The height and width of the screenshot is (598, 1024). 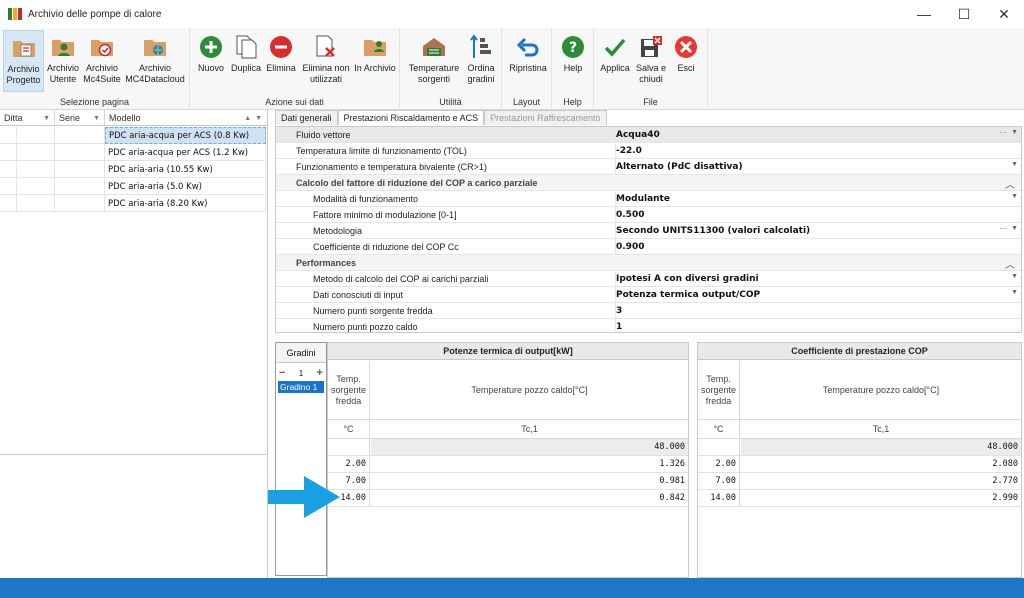 What do you see at coordinates (306, 117) in the screenshot?
I see `tab-dati-generali: Dati generali` at bounding box center [306, 117].